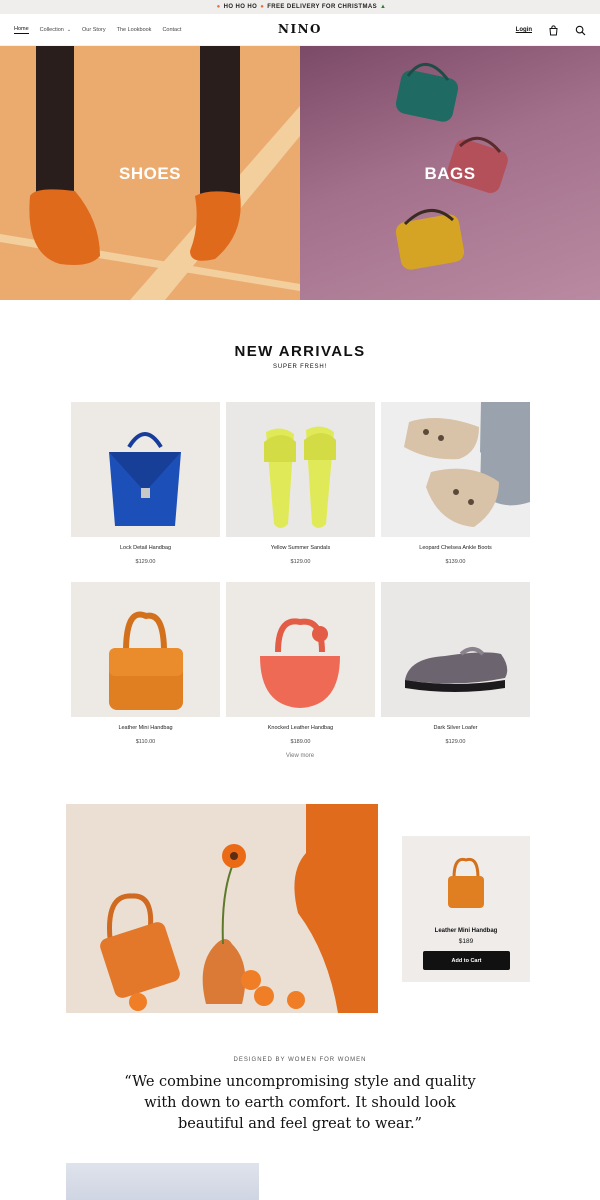 The height and width of the screenshot is (1200, 600). Describe the element at coordinates (146, 660) in the screenshot. I see `orange-mini-handbag-illustration` at that location.